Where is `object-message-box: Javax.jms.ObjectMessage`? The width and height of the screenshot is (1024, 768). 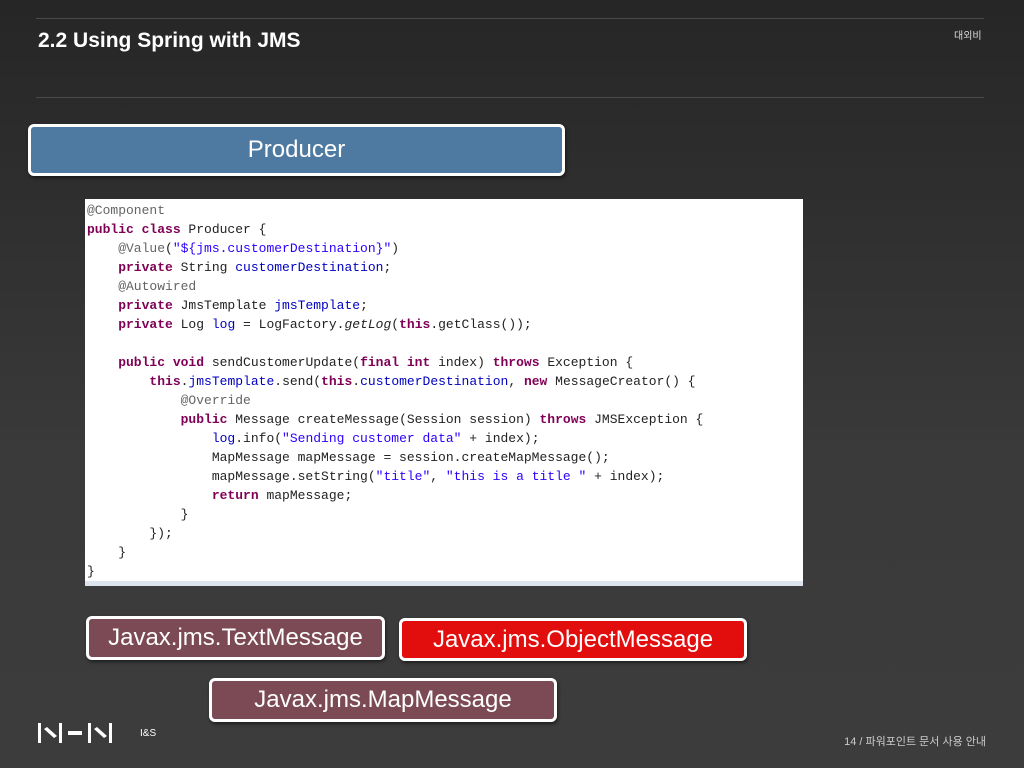
object-message-box: Javax.jms.ObjectMessage is located at coordinates (573, 639).